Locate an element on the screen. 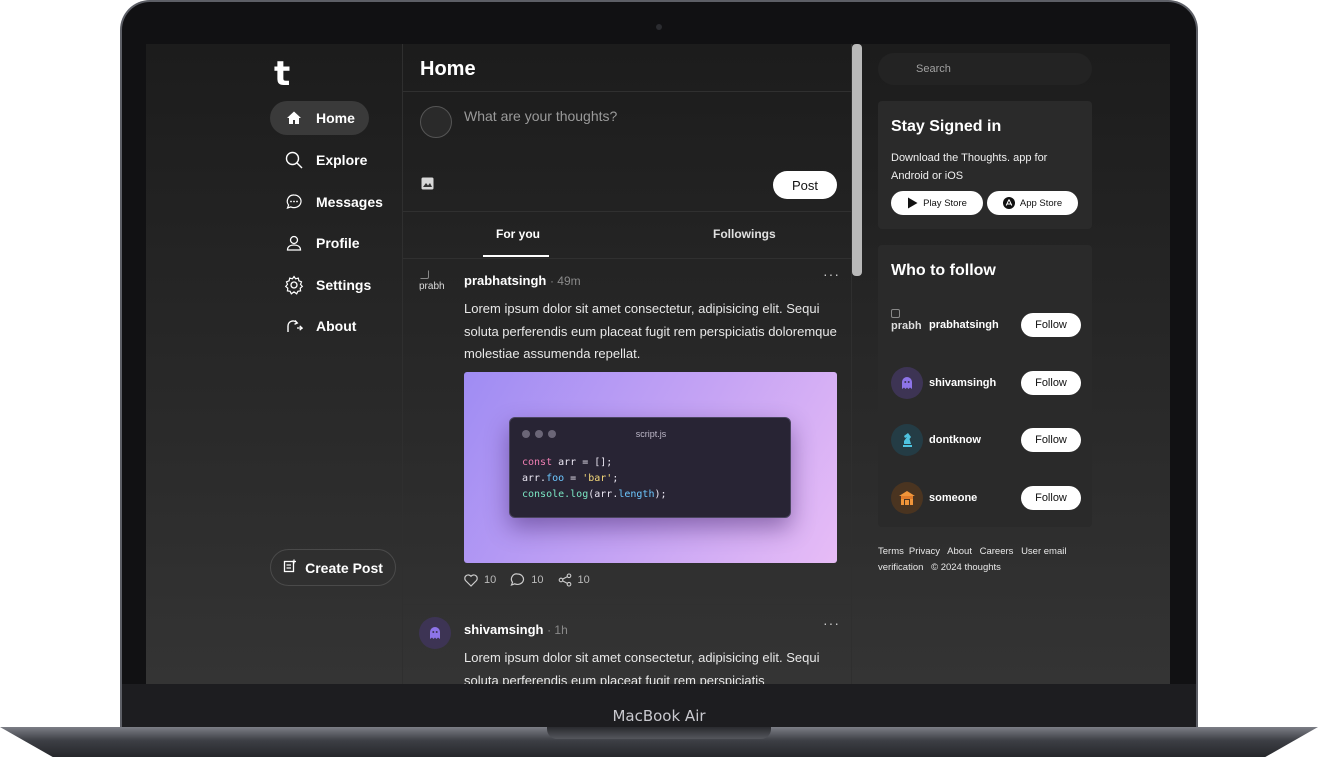 Image resolution: width=1318 pixels, height=757 pixels. follow-suggestion: prabh prabhatsingh Follow is located at coordinates (986, 325).